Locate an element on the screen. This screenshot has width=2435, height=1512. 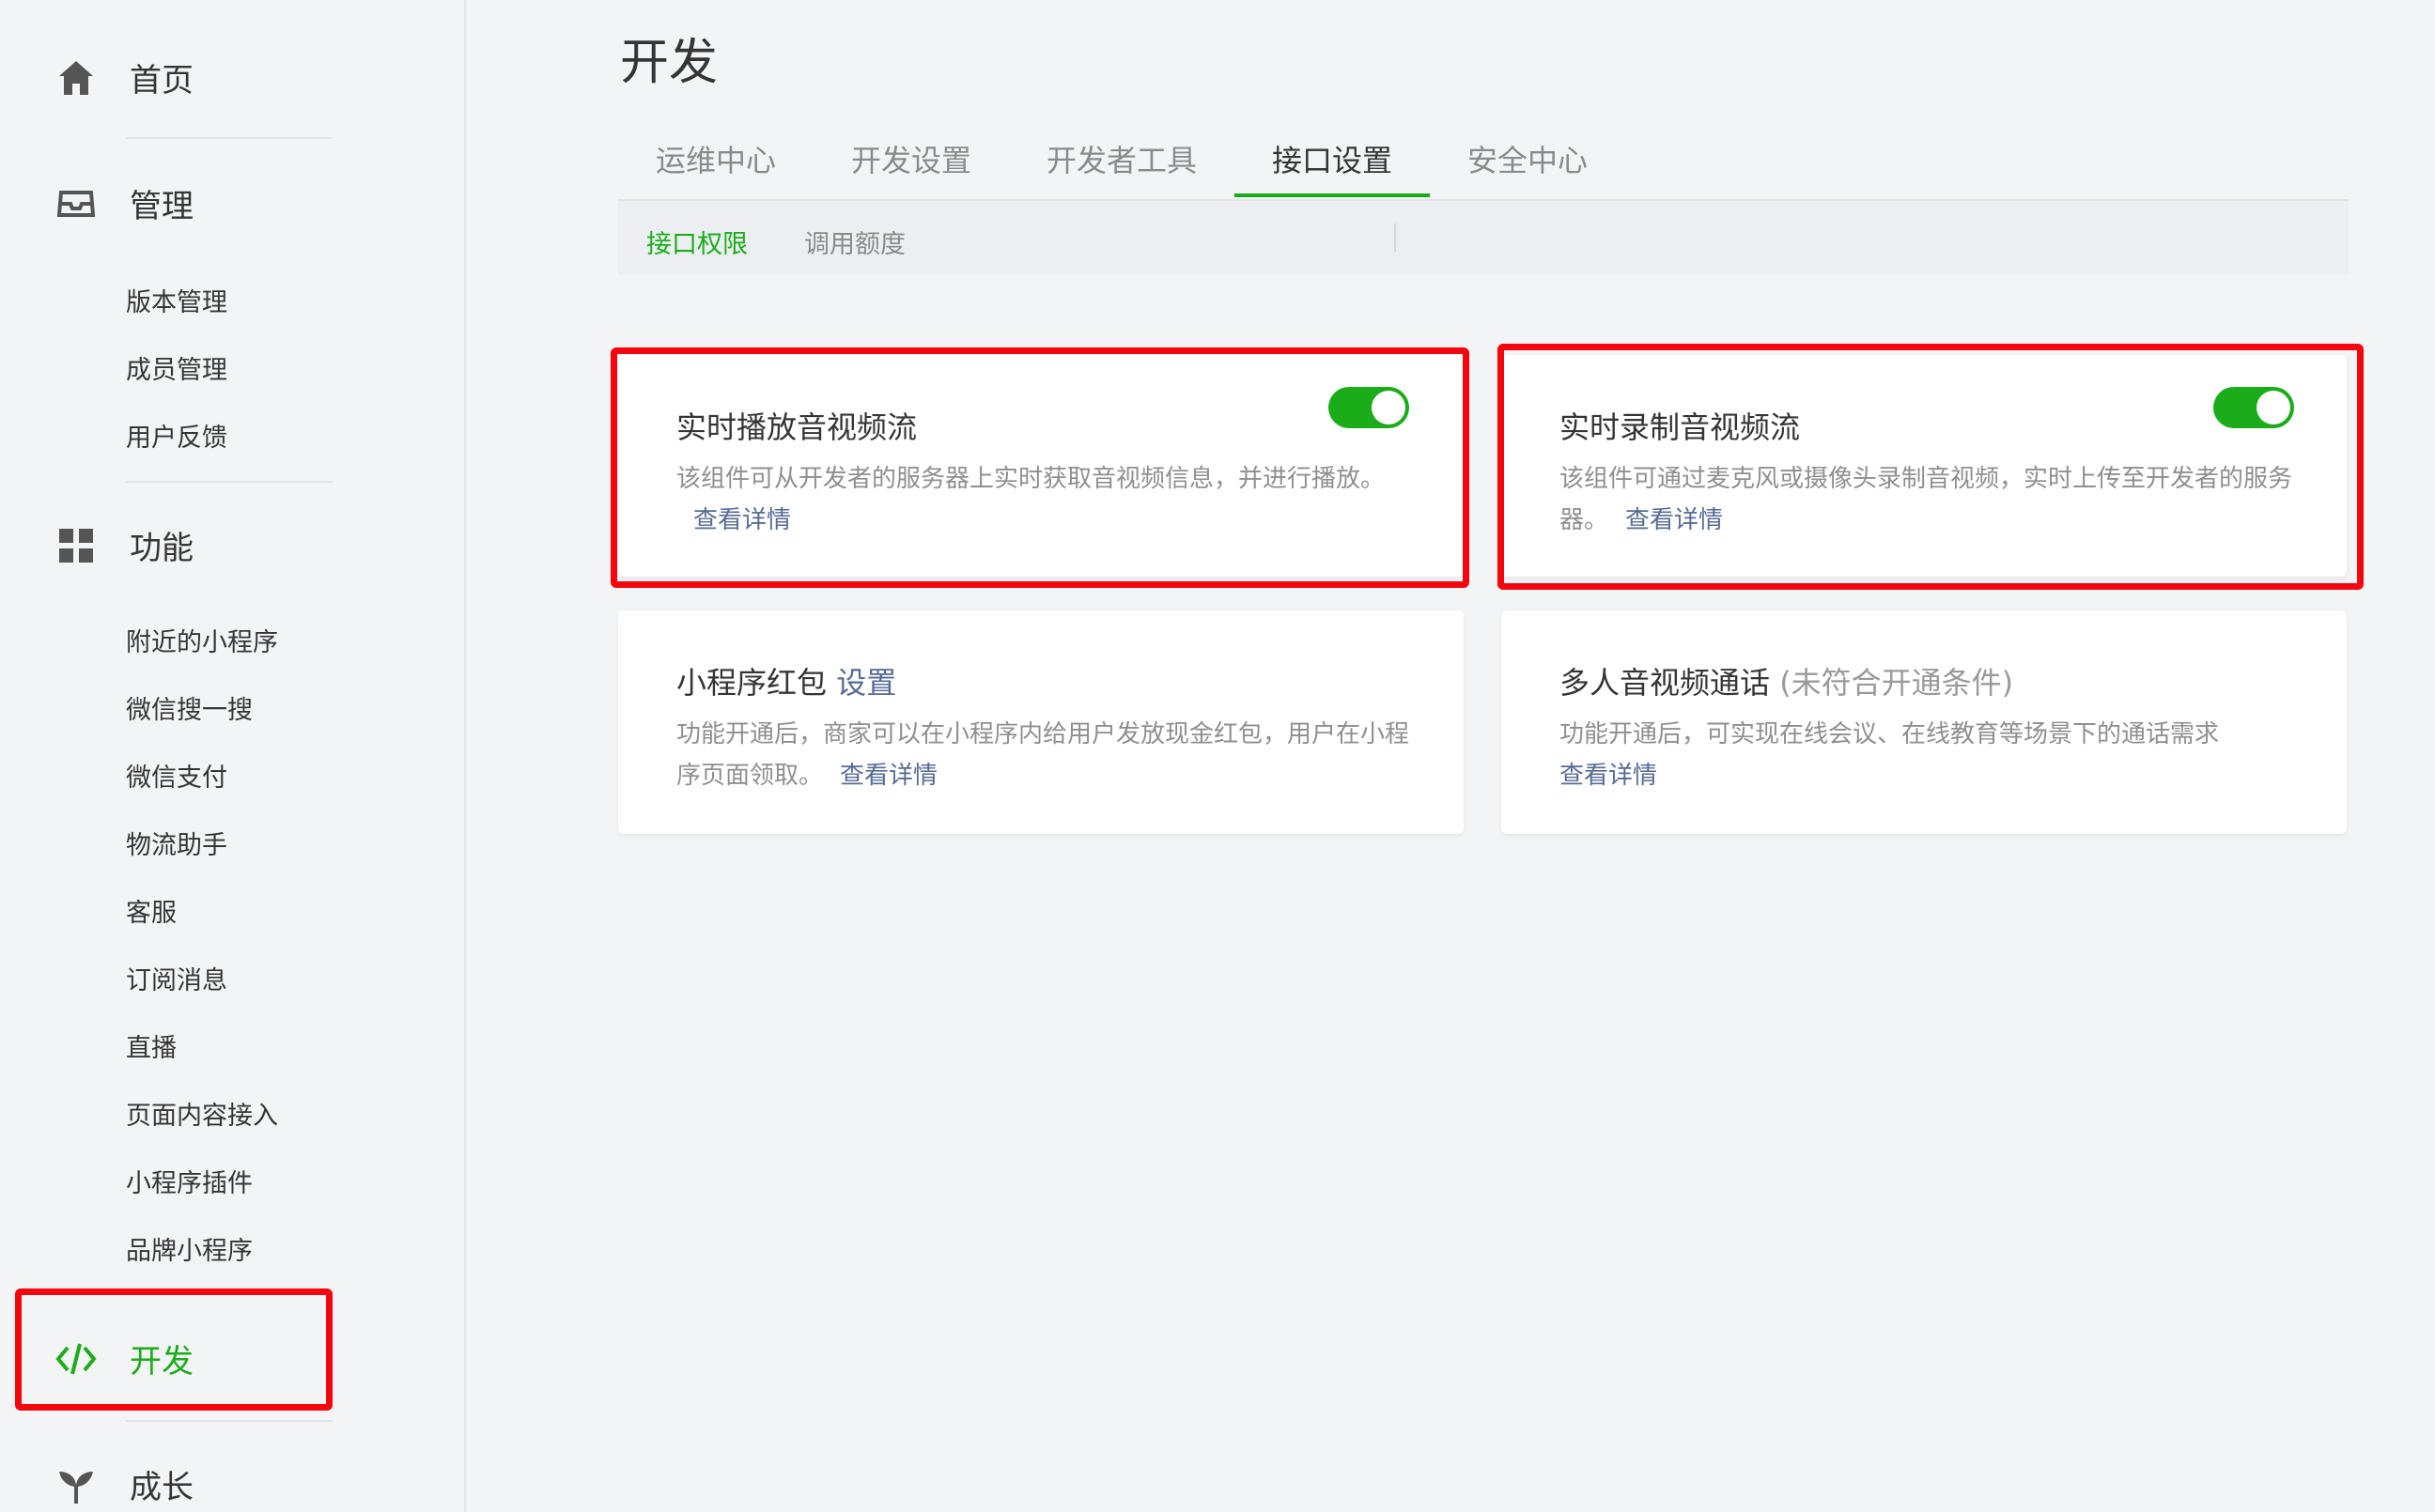
sprout-icon is located at coordinates (76, 1484).